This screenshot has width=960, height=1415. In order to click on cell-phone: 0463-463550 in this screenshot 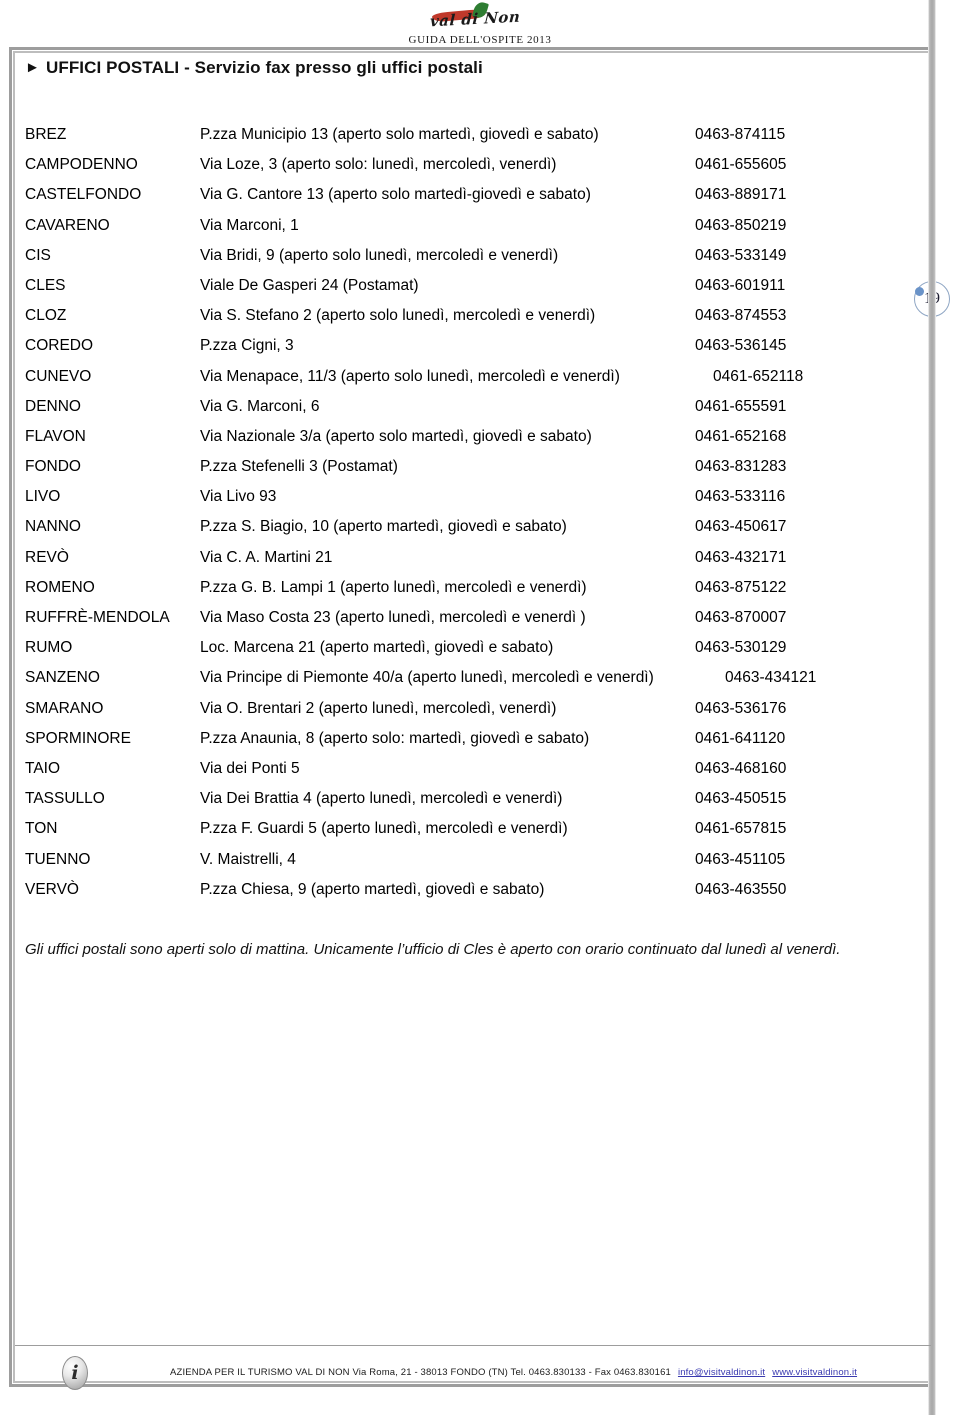, I will do `click(741, 889)`.